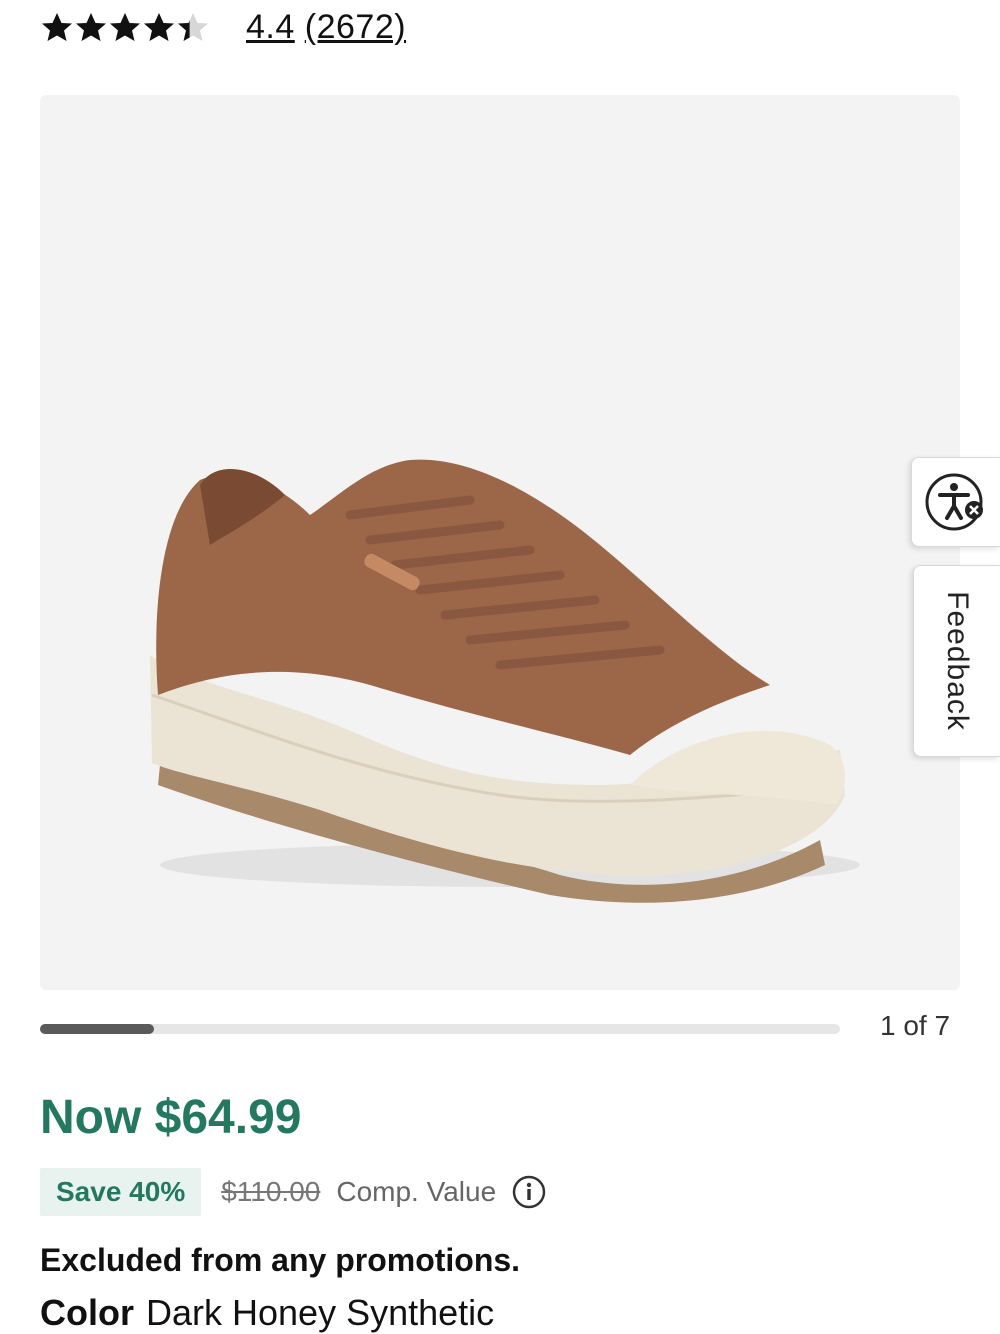 The height and width of the screenshot is (1334, 1000). What do you see at coordinates (440, 1029) in the screenshot?
I see `gallery-progress` at bounding box center [440, 1029].